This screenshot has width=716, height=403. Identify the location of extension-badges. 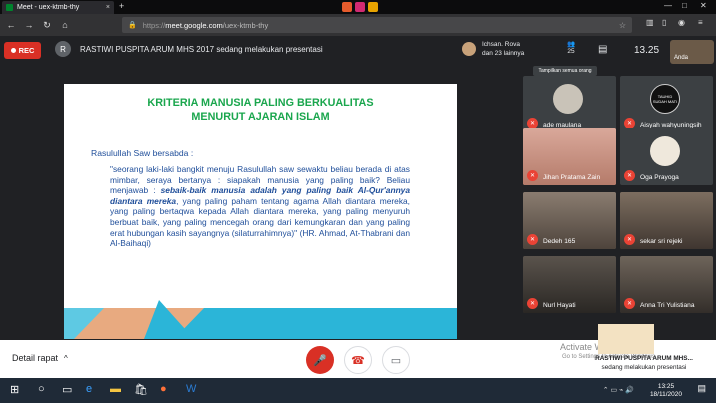
(360, 7).